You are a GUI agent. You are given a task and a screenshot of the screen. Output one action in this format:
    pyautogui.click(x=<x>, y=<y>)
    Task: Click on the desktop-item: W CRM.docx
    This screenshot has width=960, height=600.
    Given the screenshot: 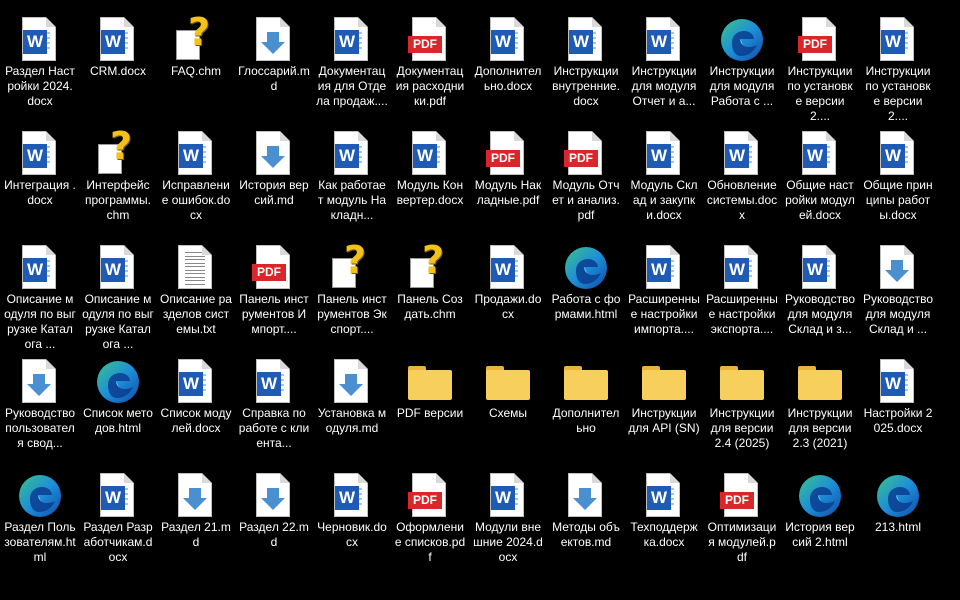 What is the action you would take?
    pyautogui.click(x=118, y=63)
    